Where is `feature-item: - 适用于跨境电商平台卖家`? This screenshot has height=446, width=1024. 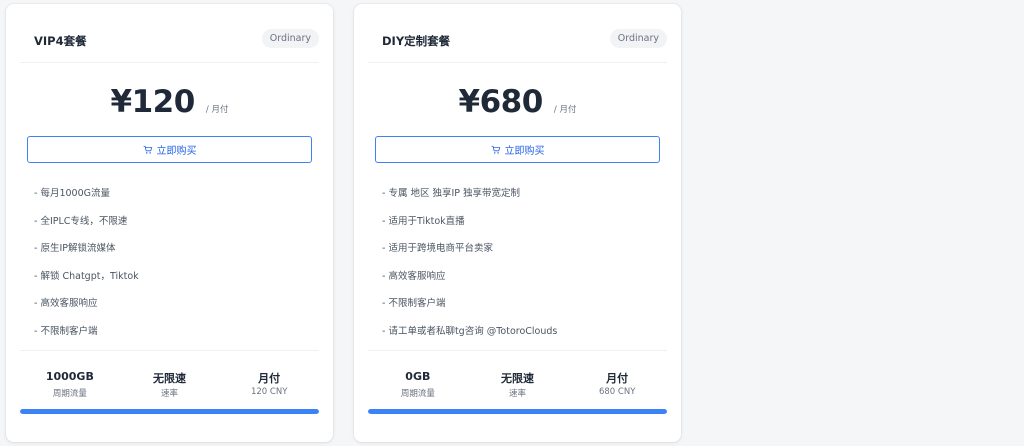
feature-item: - 适用于跨境电商平台卖家 is located at coordinates (437, 248).